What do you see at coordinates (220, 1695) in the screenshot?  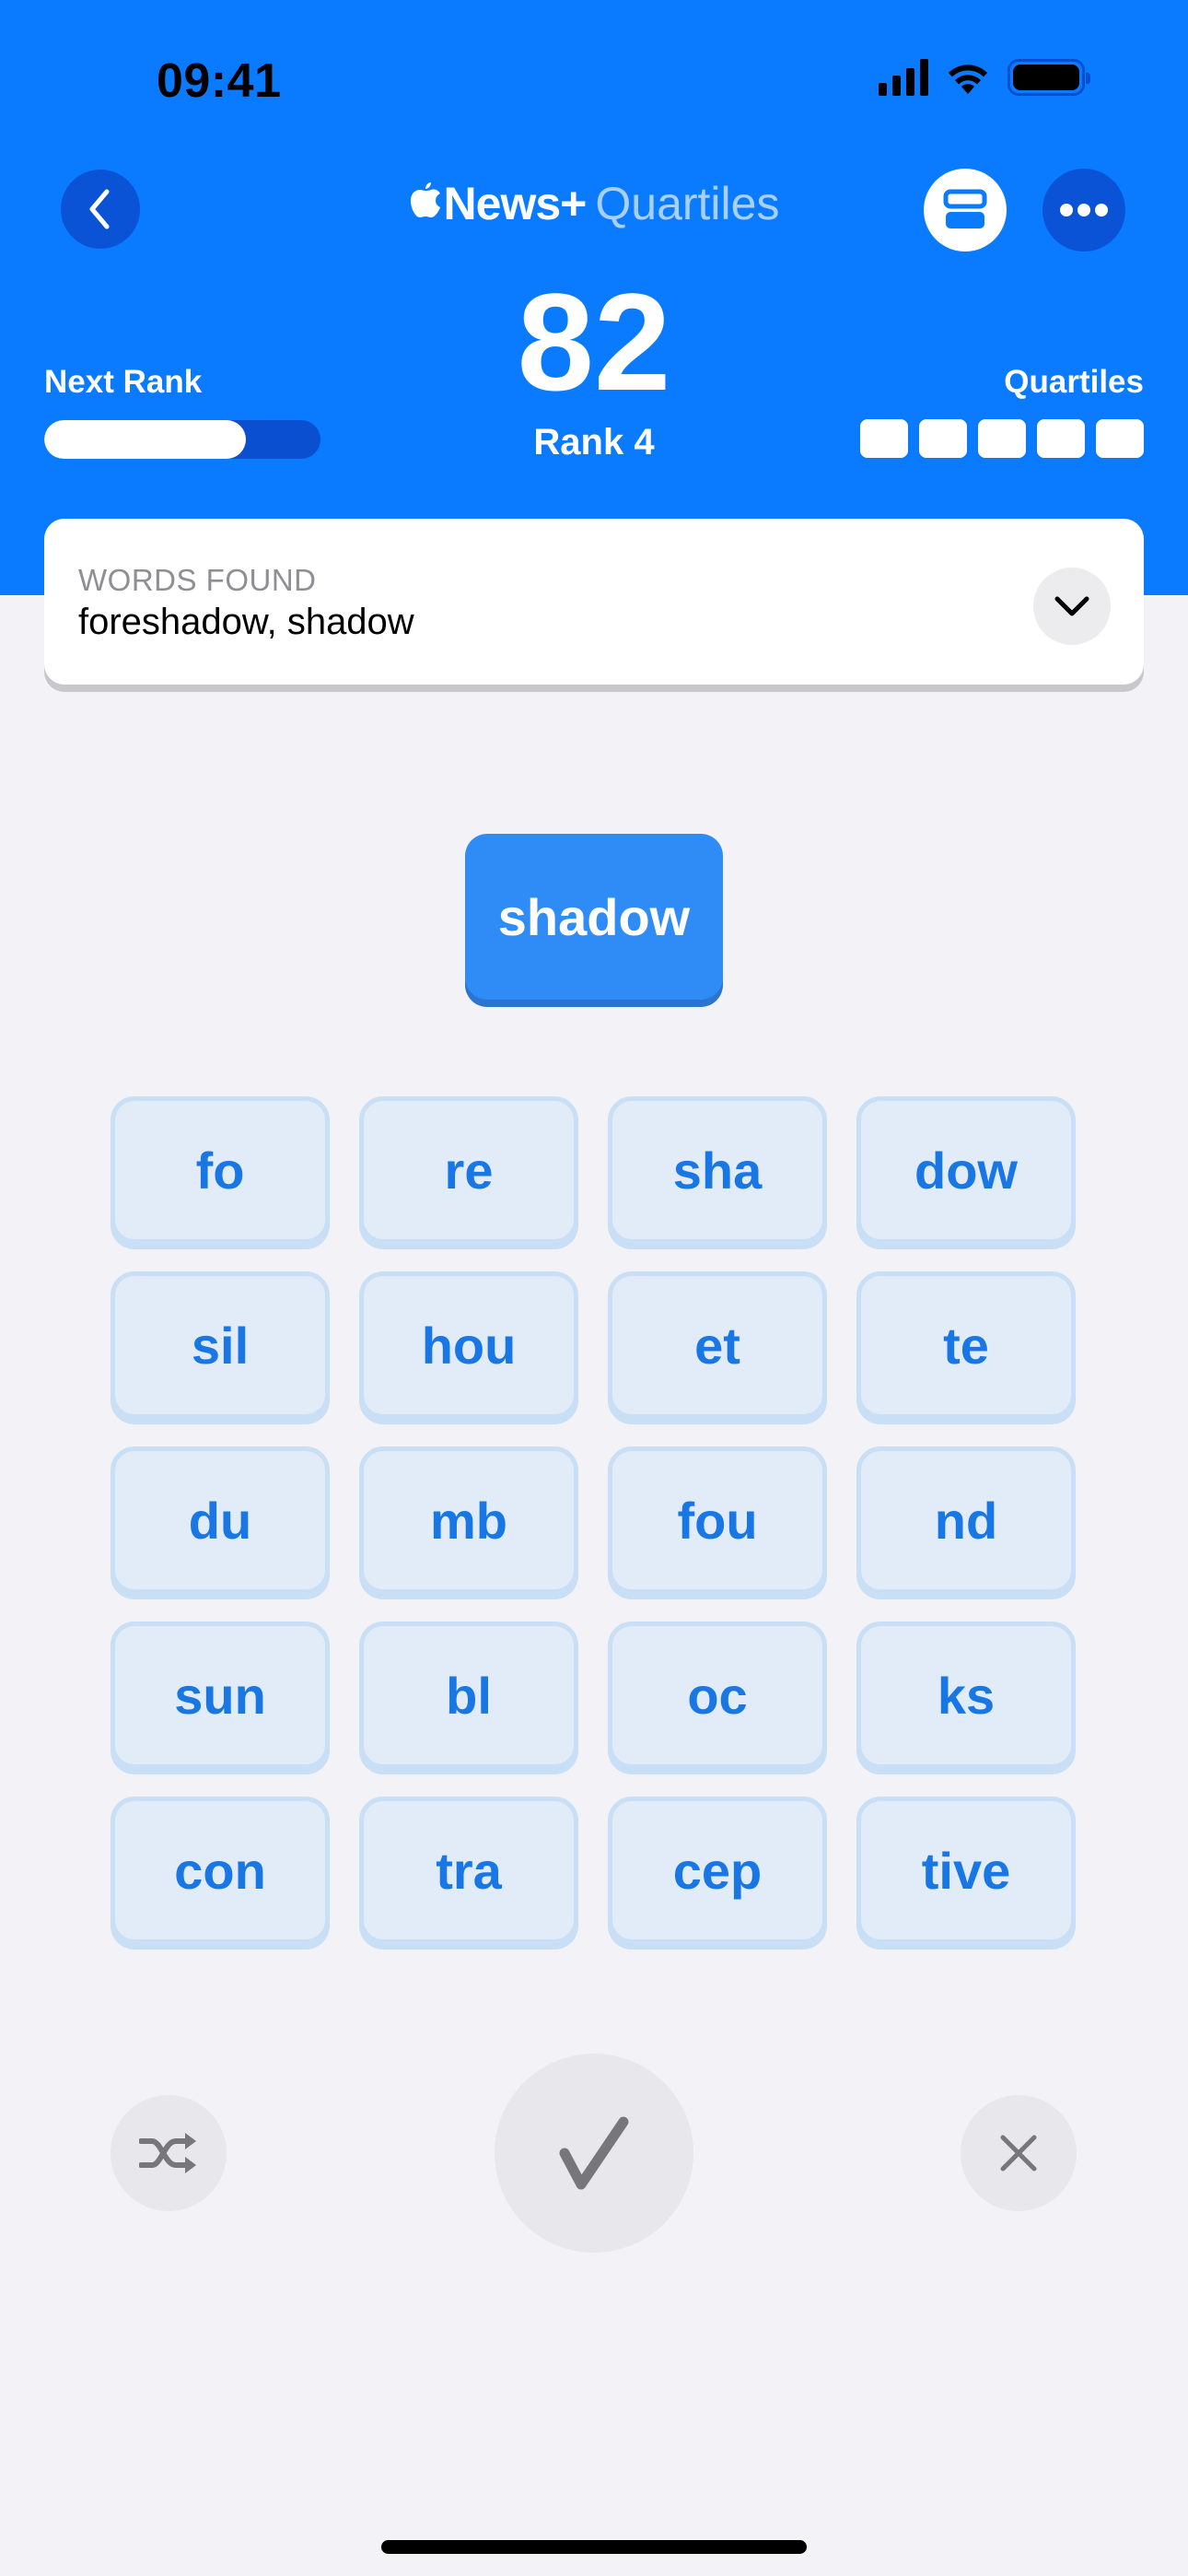 I see `tile: sun` at bounding box center [220, 1695].